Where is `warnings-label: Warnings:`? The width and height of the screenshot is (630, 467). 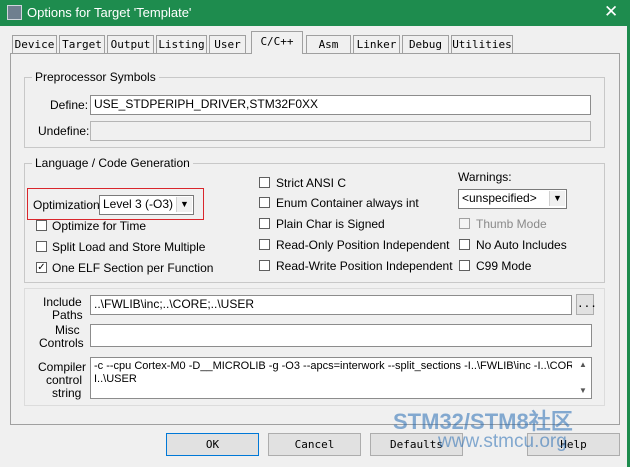 warnings-label: Warnings: is located at coordinates (485, 177).